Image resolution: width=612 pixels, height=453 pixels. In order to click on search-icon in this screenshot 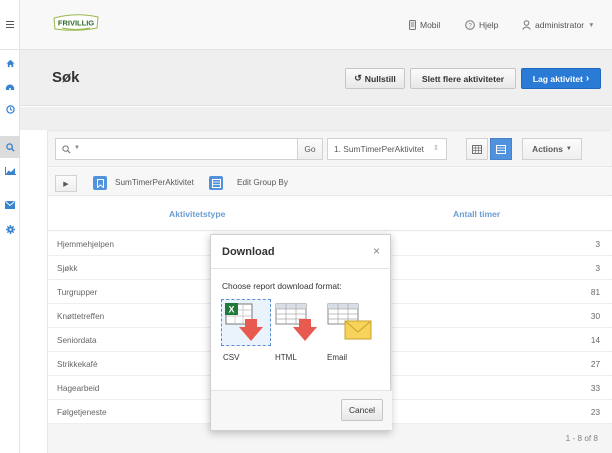, I will do `click(10, 147)`.